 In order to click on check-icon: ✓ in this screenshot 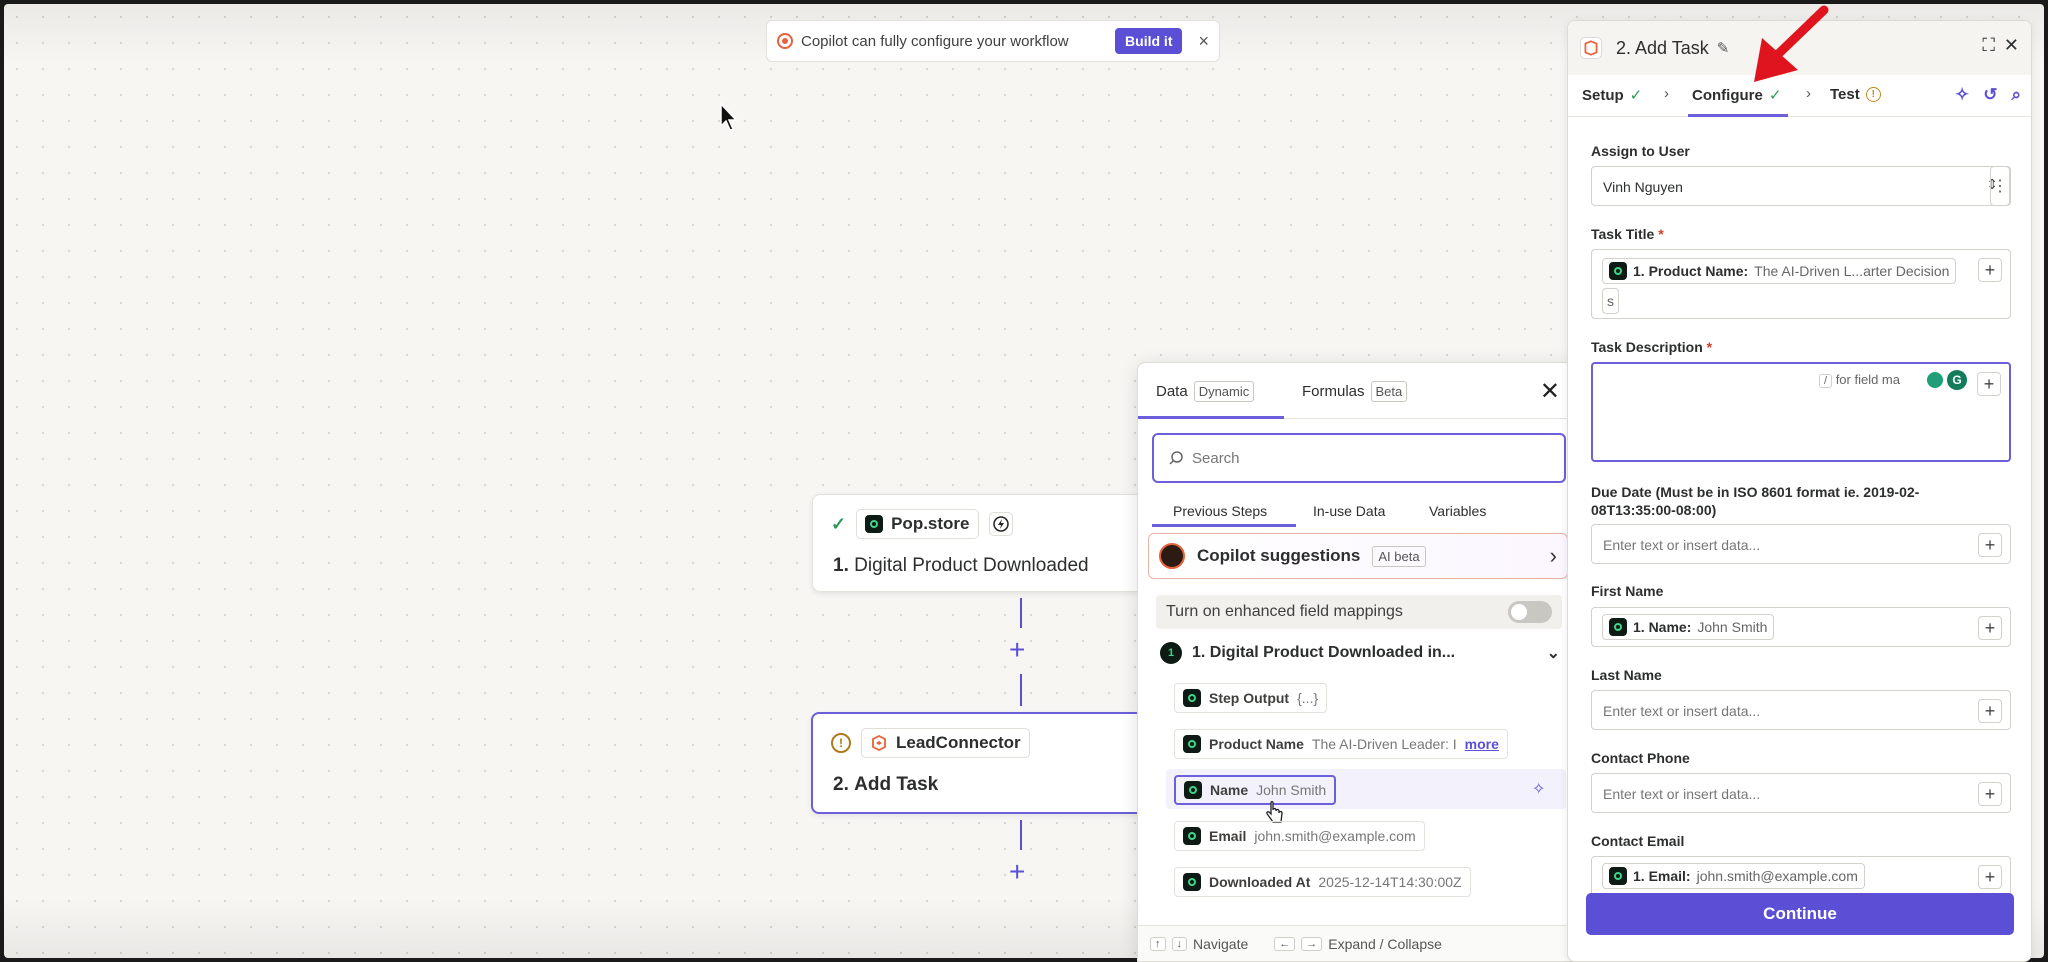, I will do `click(1636, 95)`.